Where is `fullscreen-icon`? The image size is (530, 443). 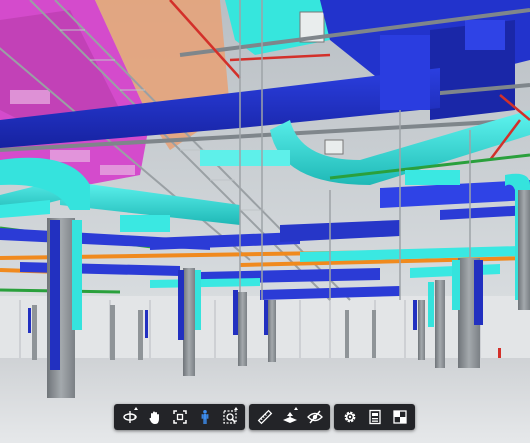 fullscreen-icon is located at coordinates (399, 417).